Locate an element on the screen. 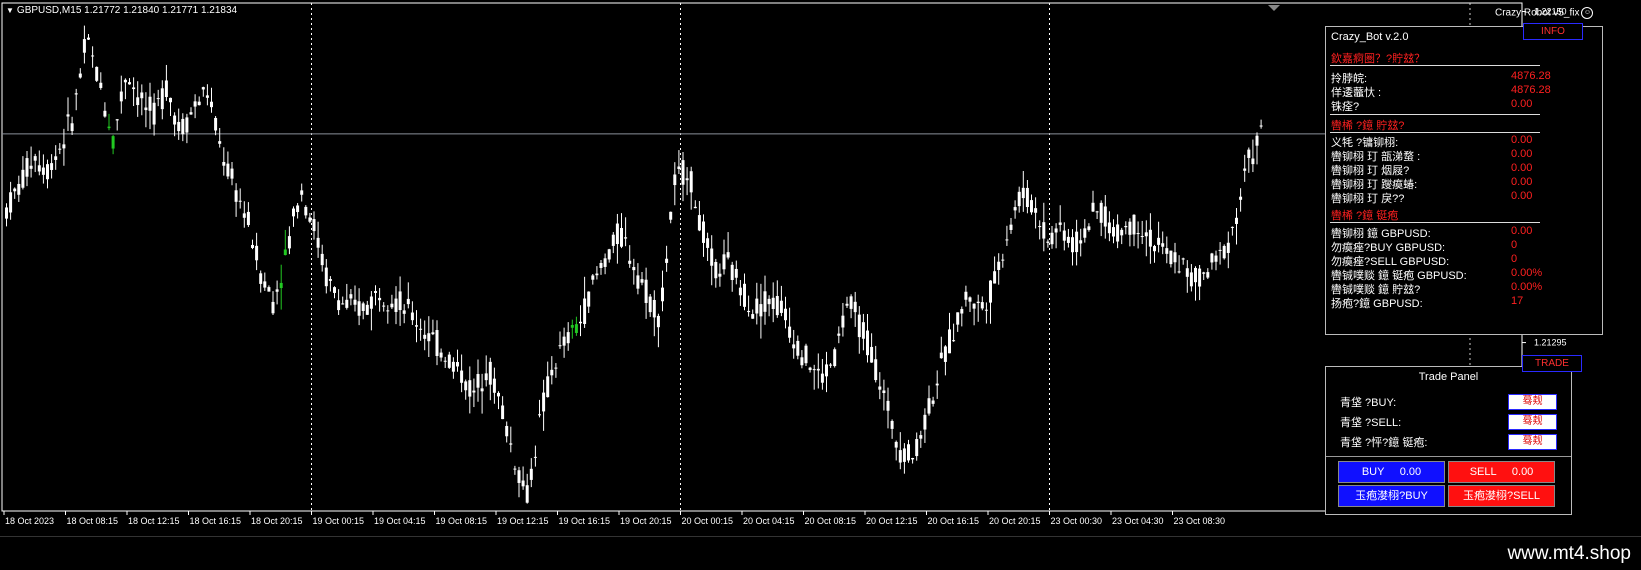 The height and width of the screenshot is (570, 1641). close-all-buy-button: 玉疱漤栩?BUY is located at coordinates (1391, 496).